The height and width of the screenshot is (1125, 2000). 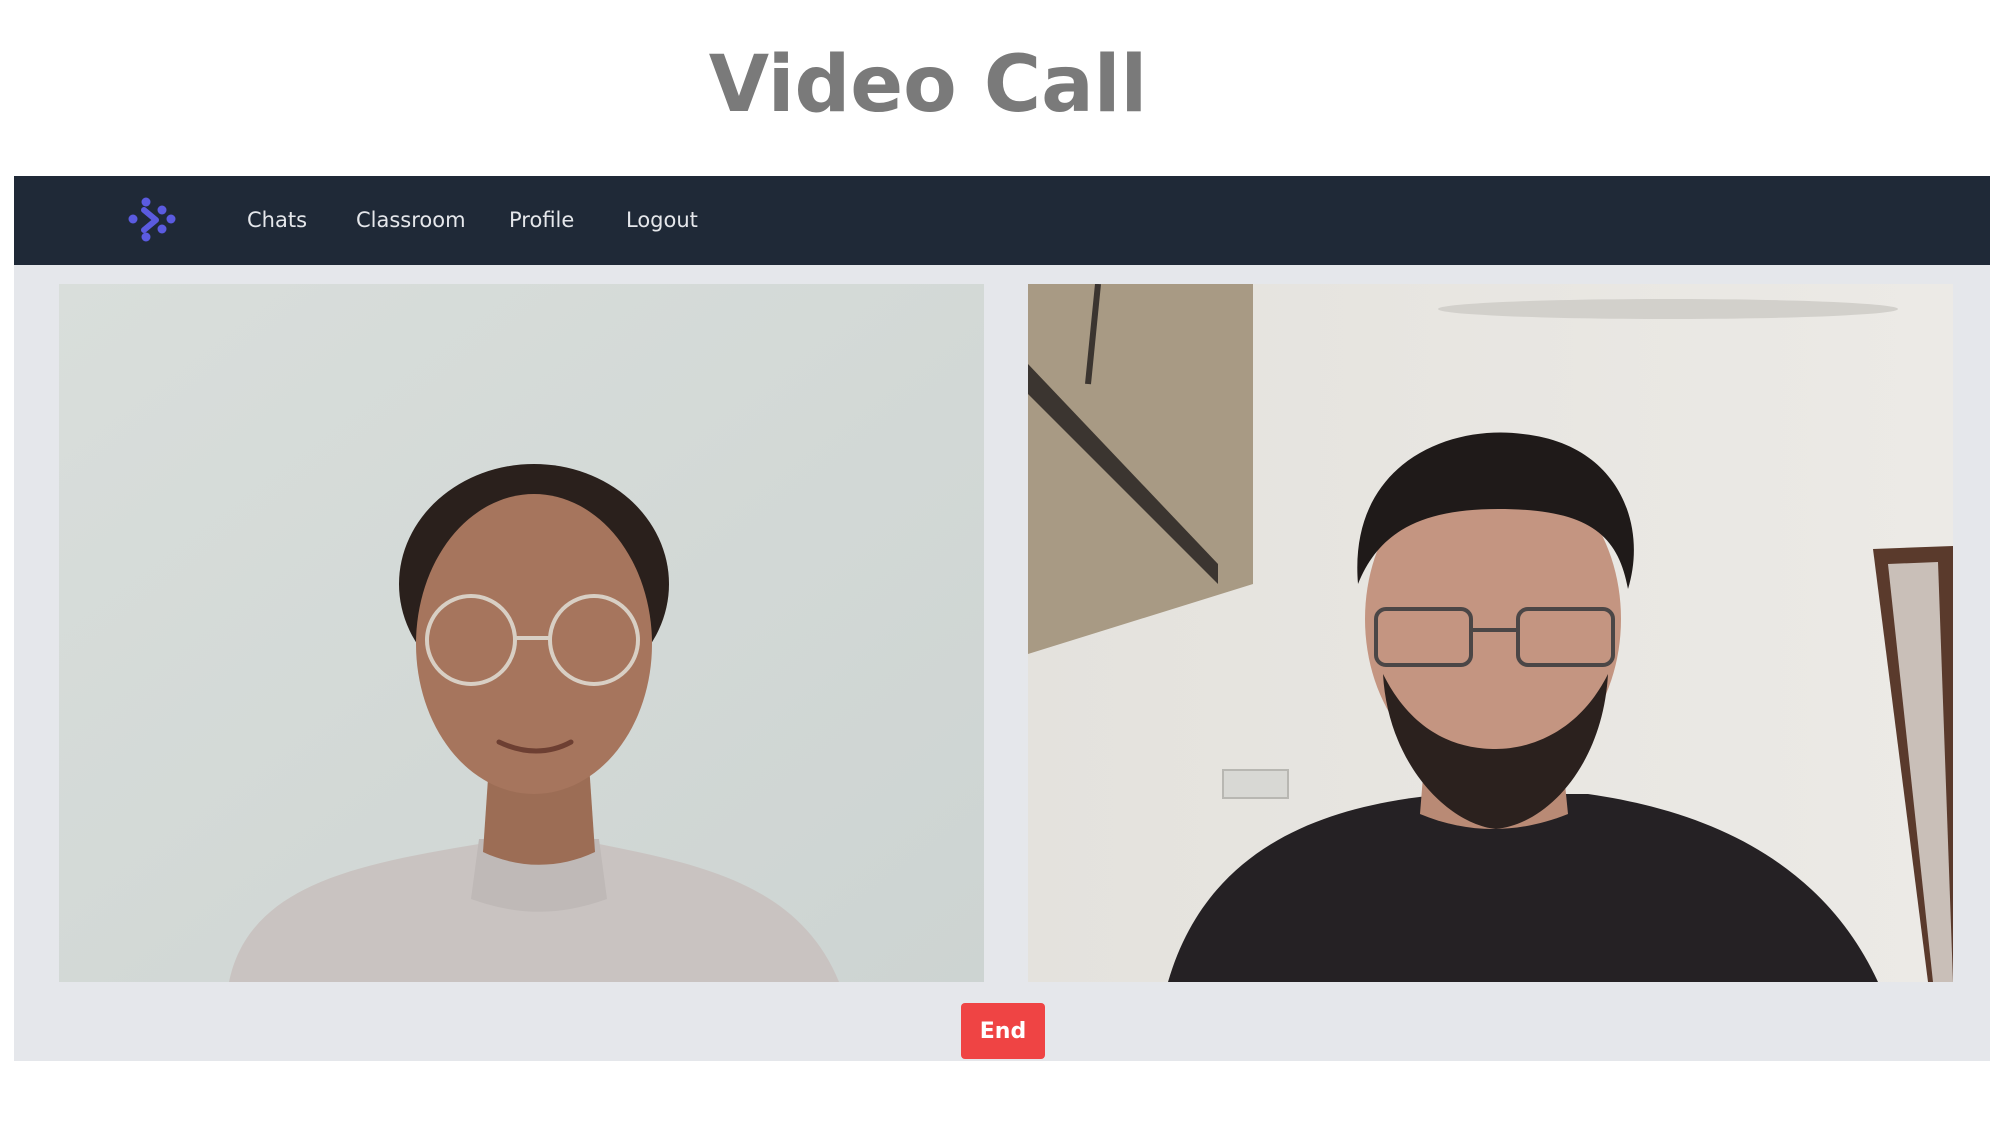 I want to click on nav-chats: Chats, so click(x=277, y=220).